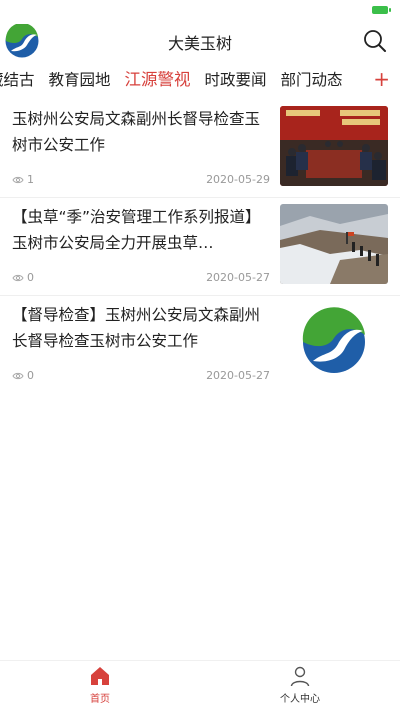 The image size is (400, 710). What do you see at coordinates (238, 179) in the screenshot?
I see `news-date: 2020-05-29` at bounding box center [238, 179].